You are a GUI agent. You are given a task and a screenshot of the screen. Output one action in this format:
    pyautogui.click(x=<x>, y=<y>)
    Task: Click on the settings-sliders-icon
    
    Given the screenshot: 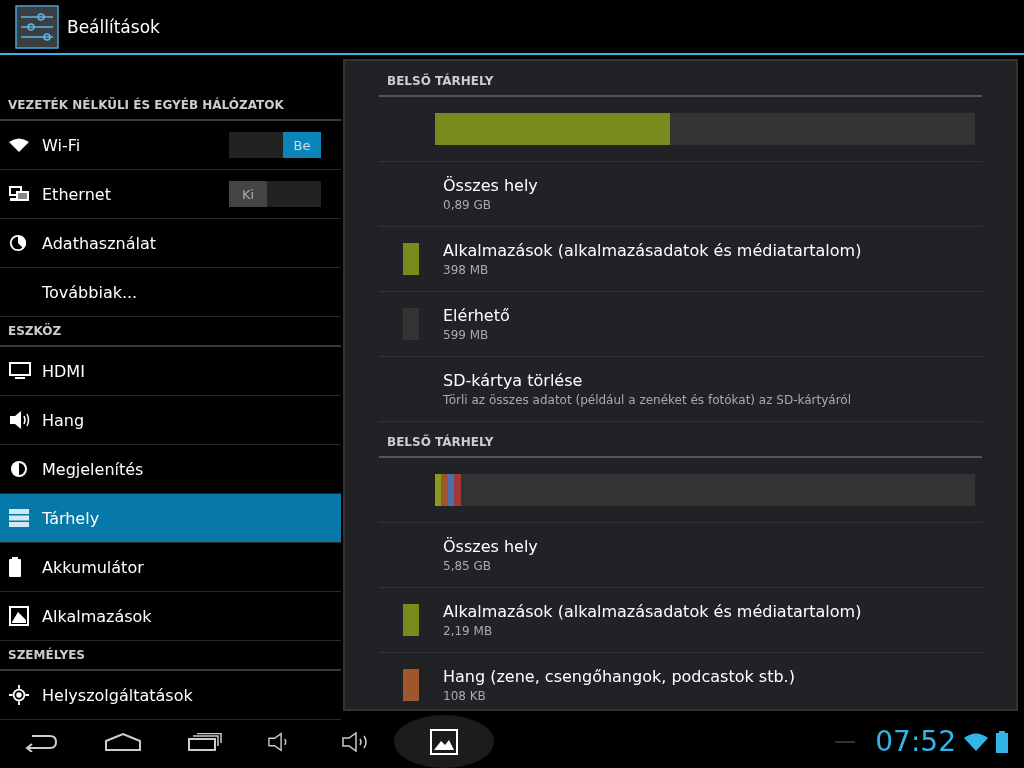 What is the action you would take?
    pyautogui.click(x=37, y=26)
    